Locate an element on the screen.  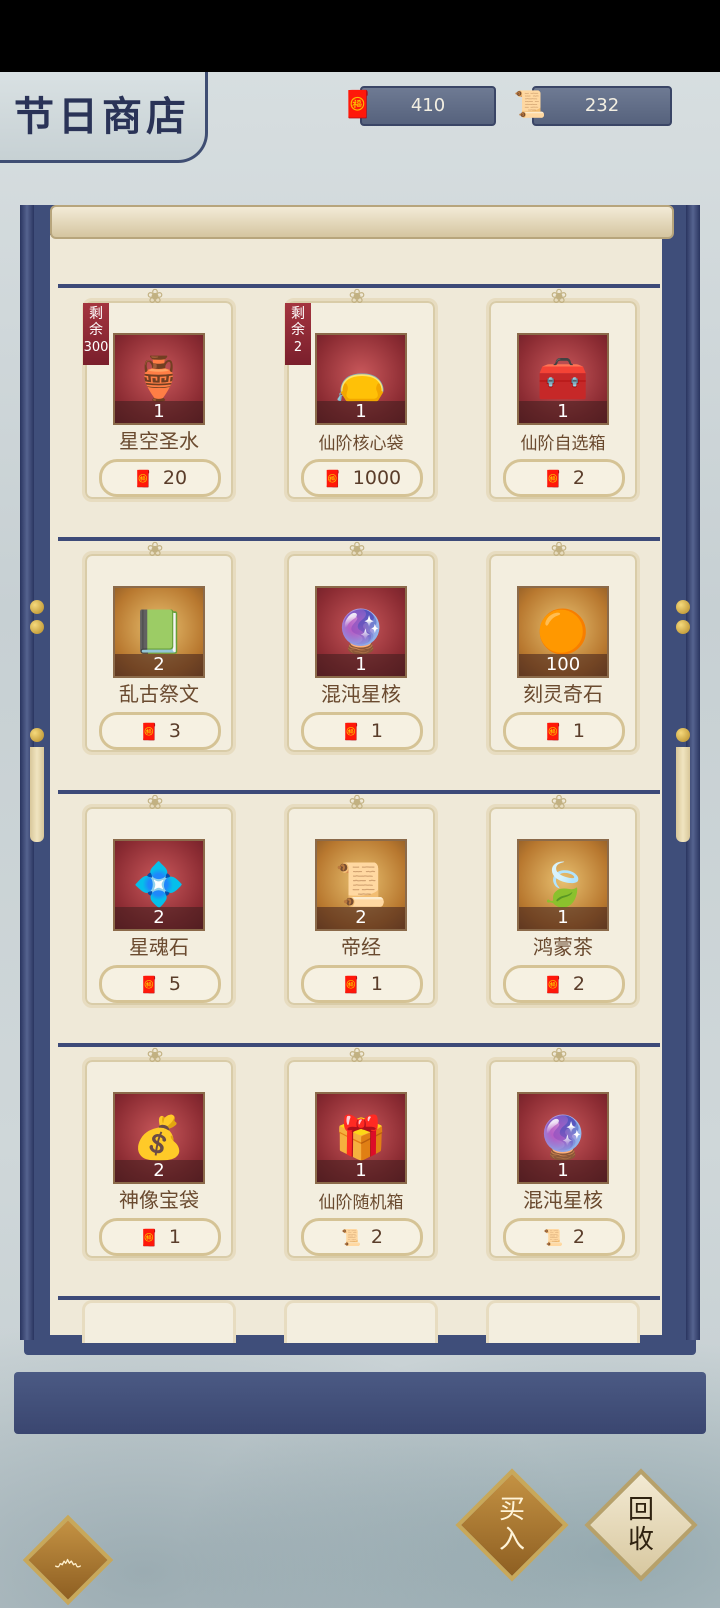
item-quantity: 100 is located at coordinates (563, 665).